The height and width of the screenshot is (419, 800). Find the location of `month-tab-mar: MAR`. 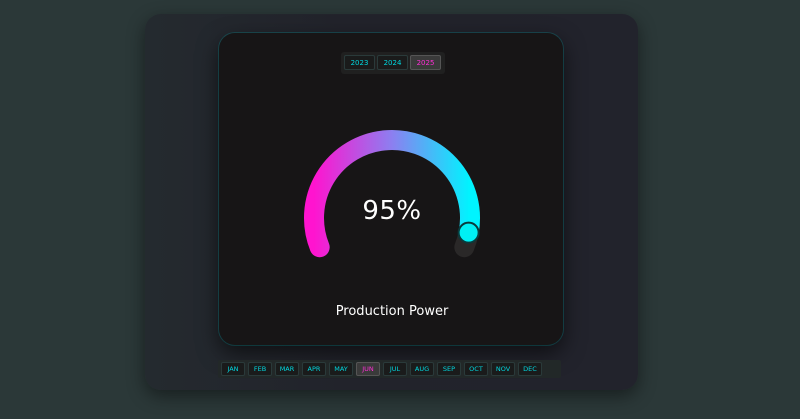

month-tab-mar: MAR is located at coordinates (287, 369).